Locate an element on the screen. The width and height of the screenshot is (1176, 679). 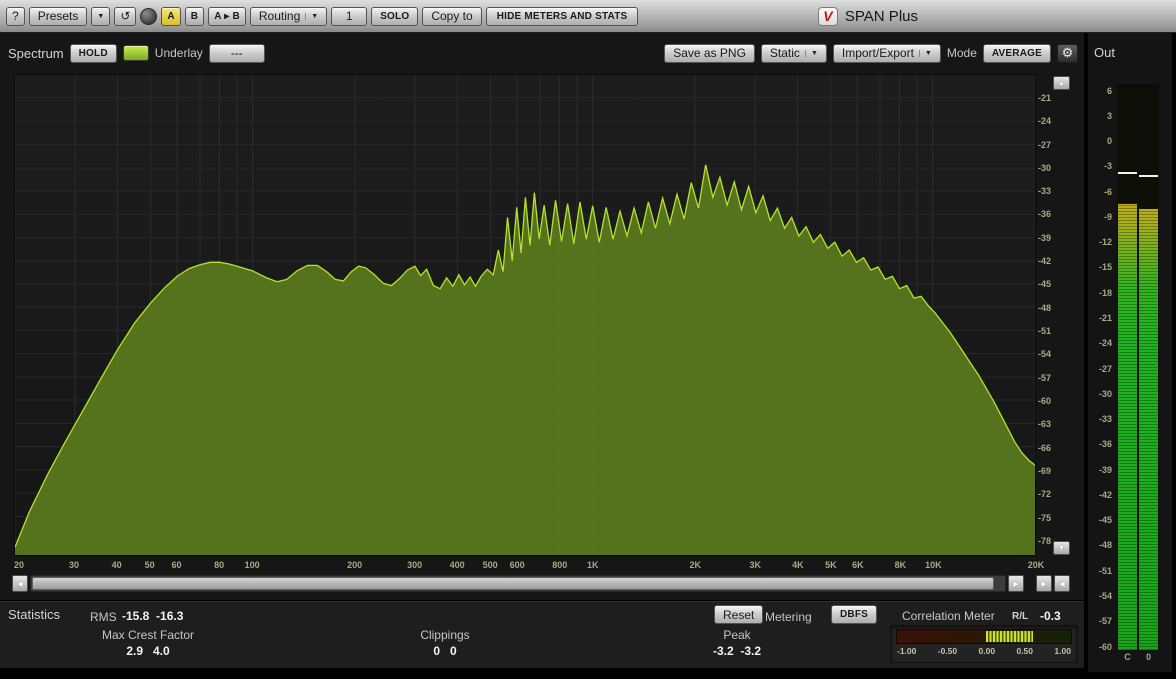
db-tick-label: -42 is located at coordinates (1045, 261).